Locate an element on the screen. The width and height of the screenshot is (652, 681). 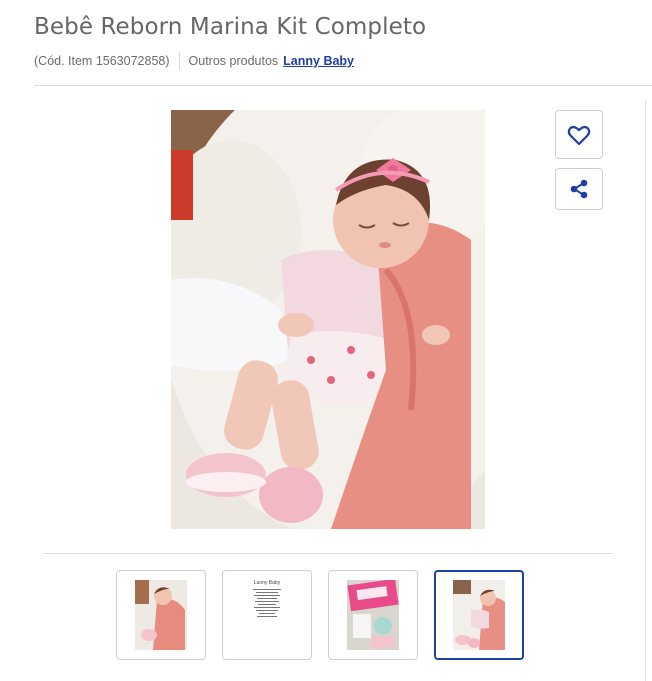
thumbnail-2: Lanny Baby is located at coordinates (267, 615).